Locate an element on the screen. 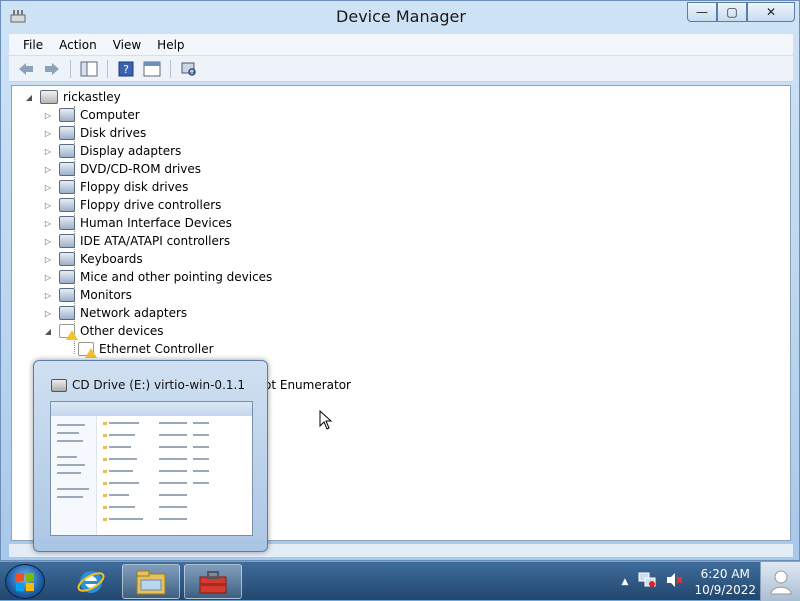  tree-item-ethernet-controller: Ethernet Controller is located at coordinates (146, 349).